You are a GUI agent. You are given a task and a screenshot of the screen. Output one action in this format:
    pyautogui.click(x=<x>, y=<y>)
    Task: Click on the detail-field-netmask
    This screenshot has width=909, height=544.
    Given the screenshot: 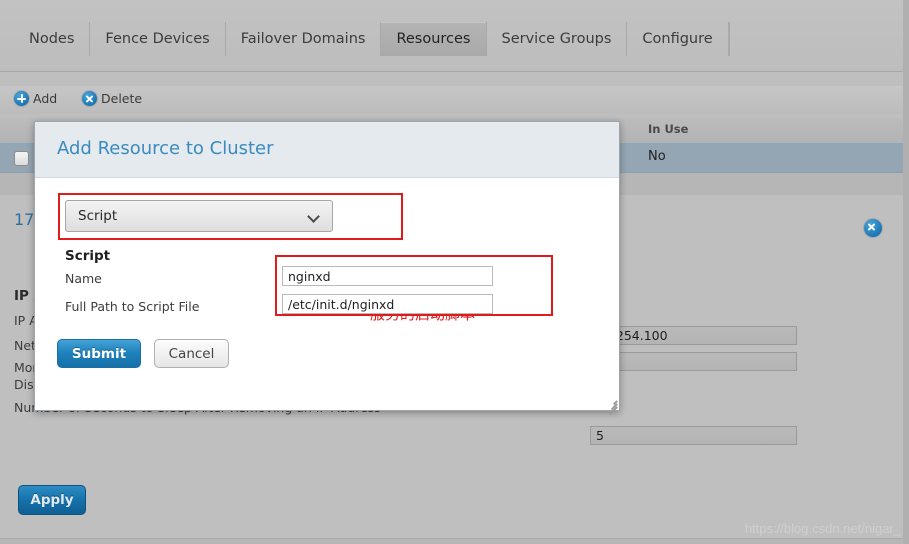 What is the action you would take?
    pyautogui.click(x=693, y=361)
    